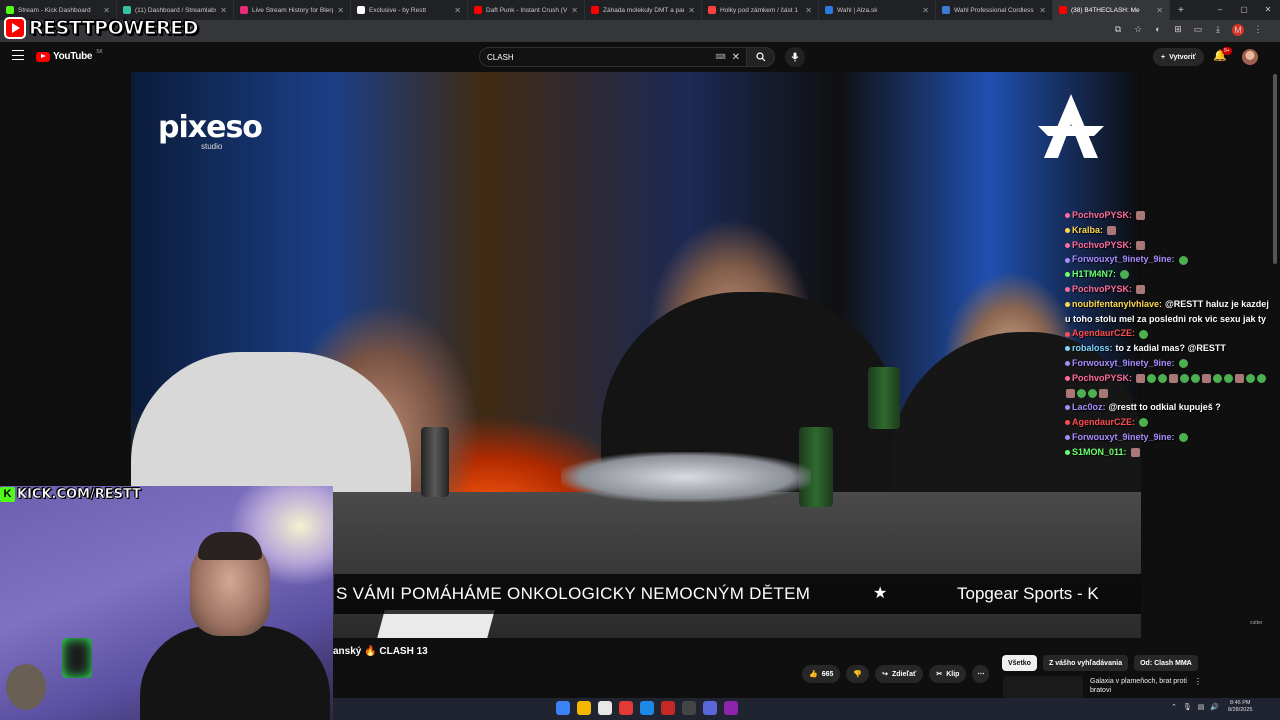 The width and height of the screenshot is (1280, 720). What do you see at coordinates (1138, 30) in the screenshot?
I see `bookmark-star-icon: ☆` at bounding box center [1138, 30].